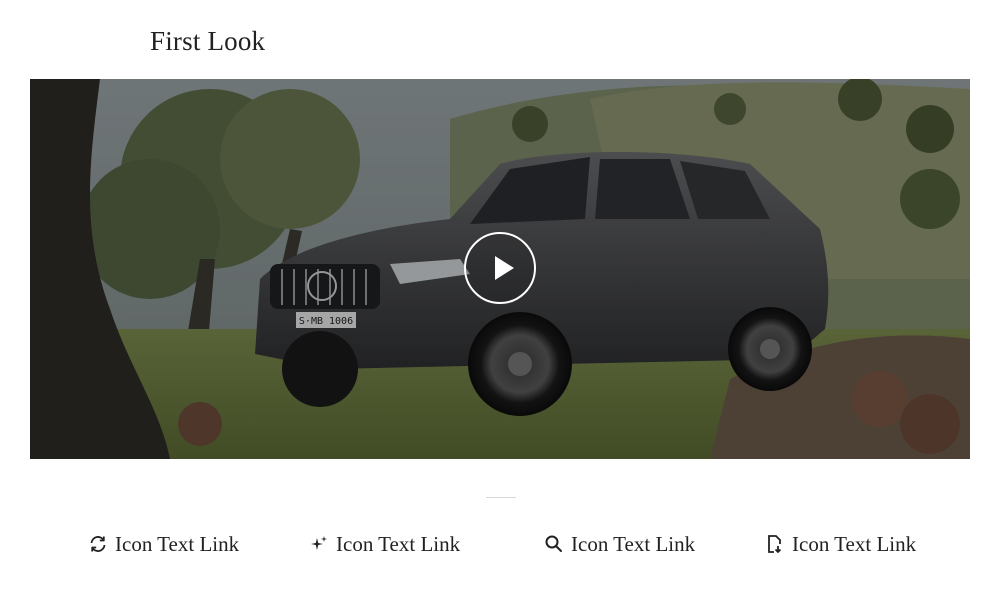  Describe the element at coordinates (208, 41) in the screenshot. I see `page-title: First Look` at that location.